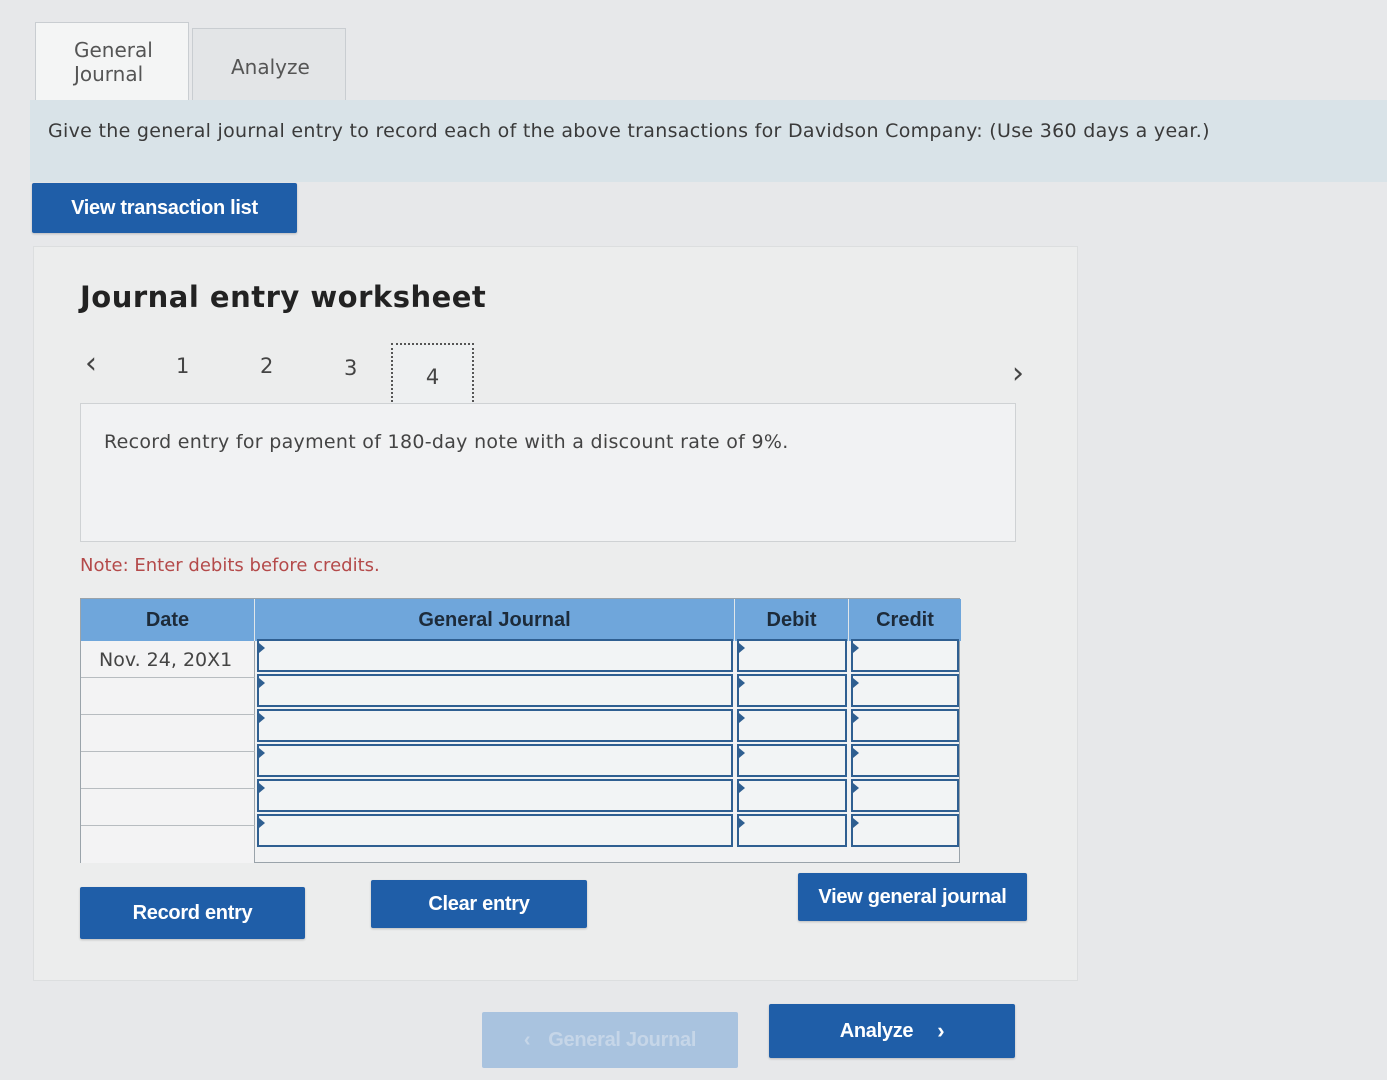 The image size is (1387, 1080). I want to click on page-3: 3, so click(350, 368).